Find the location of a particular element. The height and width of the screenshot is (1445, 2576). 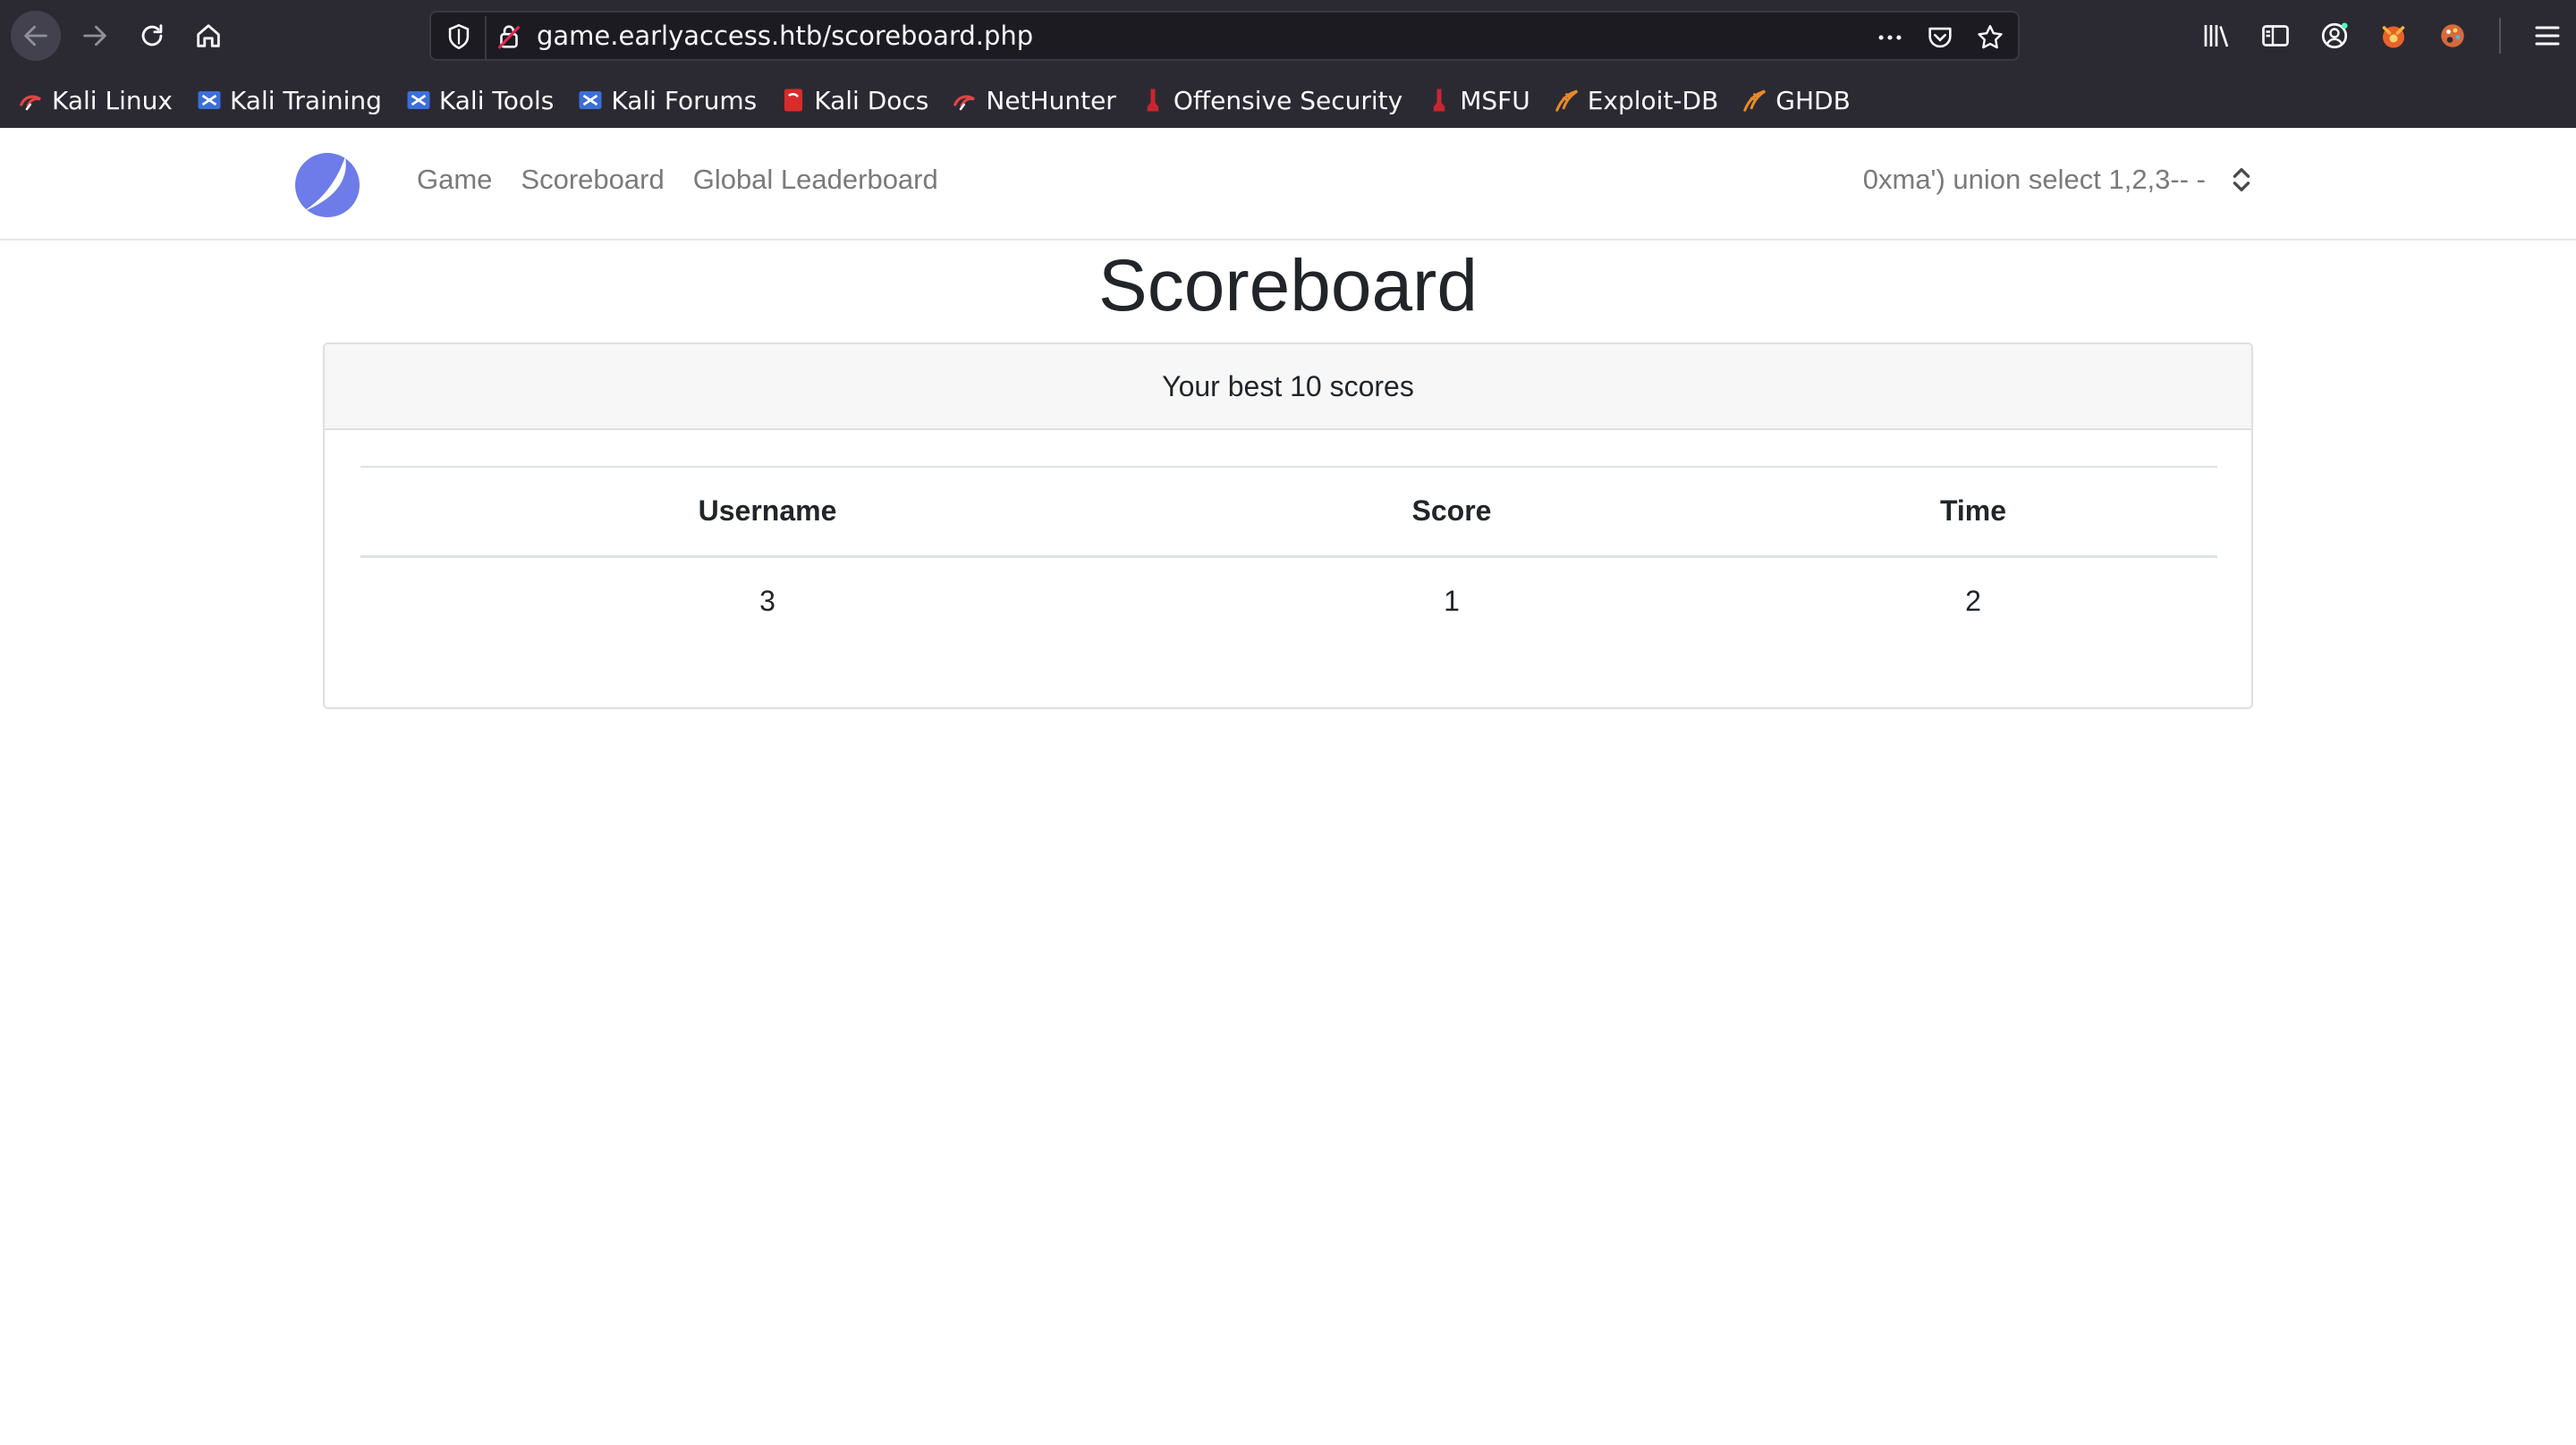

scores-table-wrap: Username Score Time 3 1 2 is located at coordinates (1288, 556).